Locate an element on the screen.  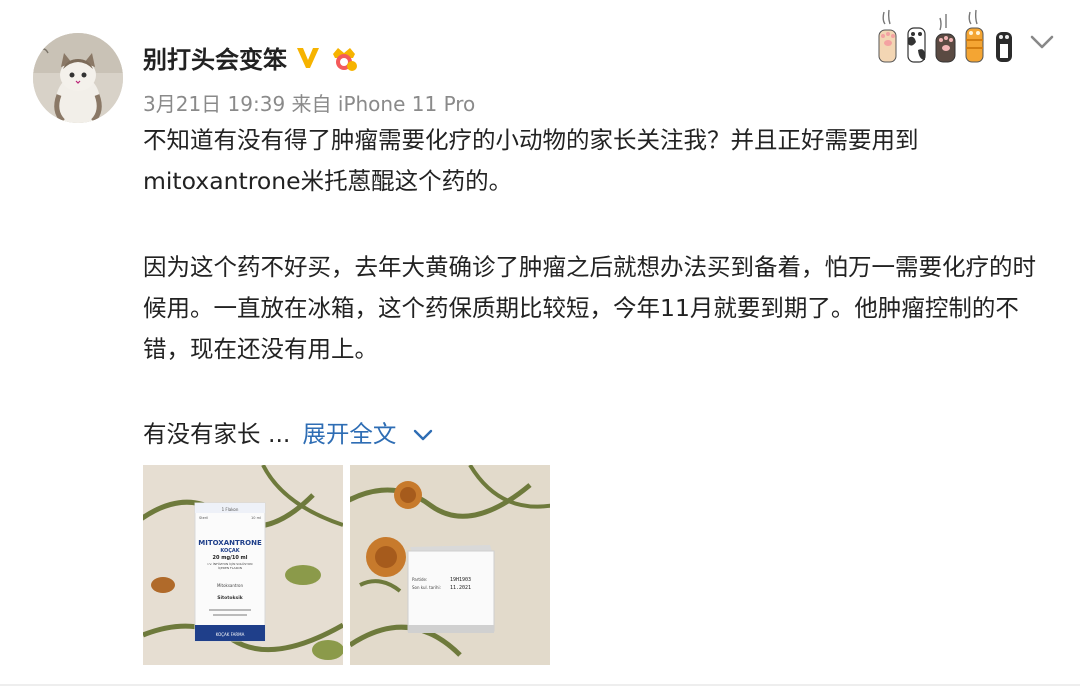
avatar is located at coordinates (78, 78).